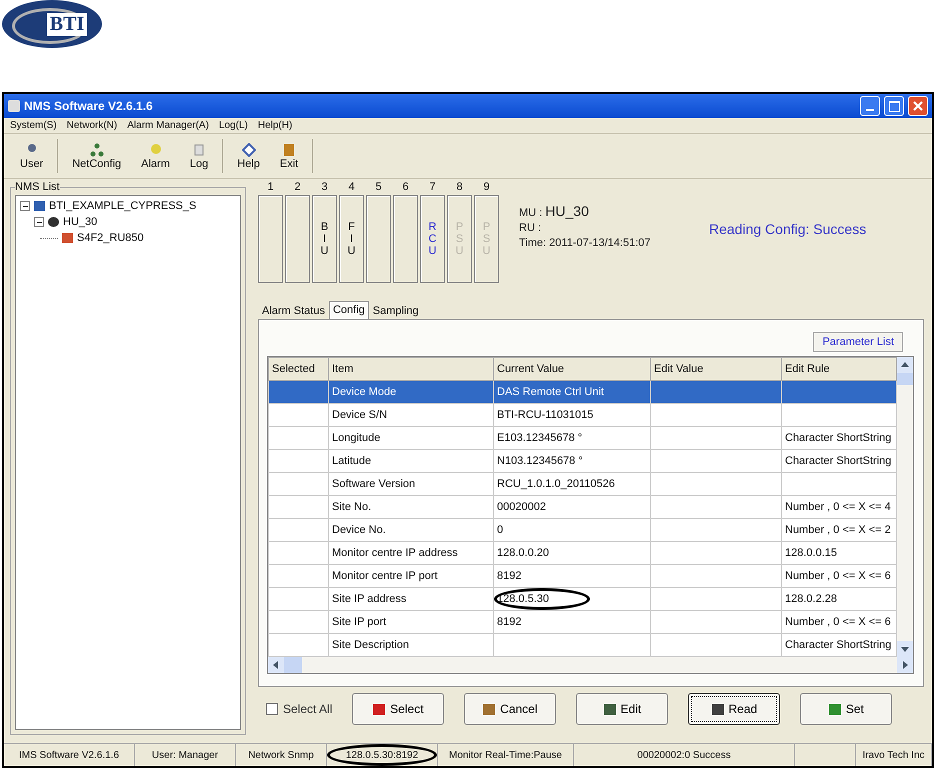 This screenshot has width=936, height=770. Describe the element at coordinates (556, 484) in the screenshot. I see `table-cell: RCU_1.0.1.0_20110526` at that location.